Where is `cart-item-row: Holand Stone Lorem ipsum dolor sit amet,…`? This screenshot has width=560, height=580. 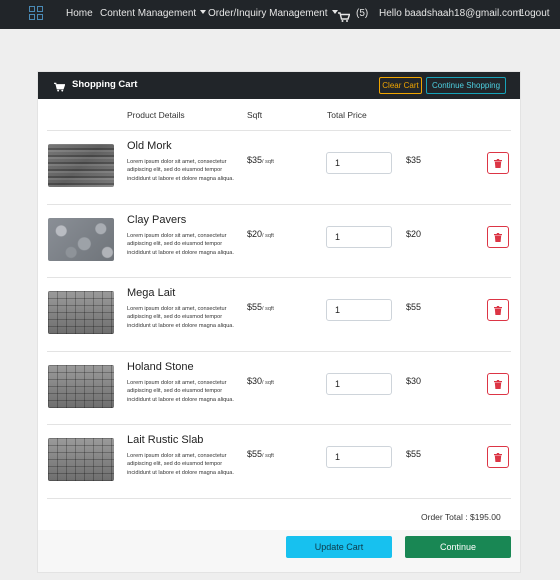
cart-item-row: Holand Stone Lorem ipsum dolor sit amet,… is located at coordinates (279, 388).